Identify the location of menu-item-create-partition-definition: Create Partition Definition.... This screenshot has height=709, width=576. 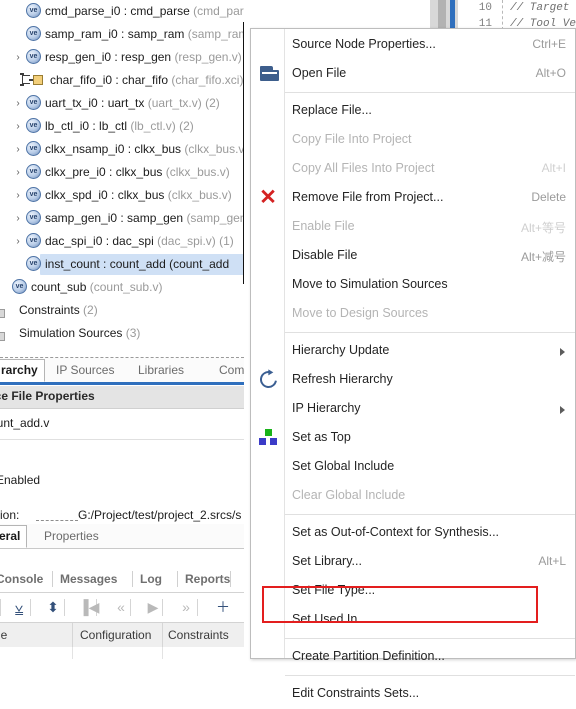
(413, 657).